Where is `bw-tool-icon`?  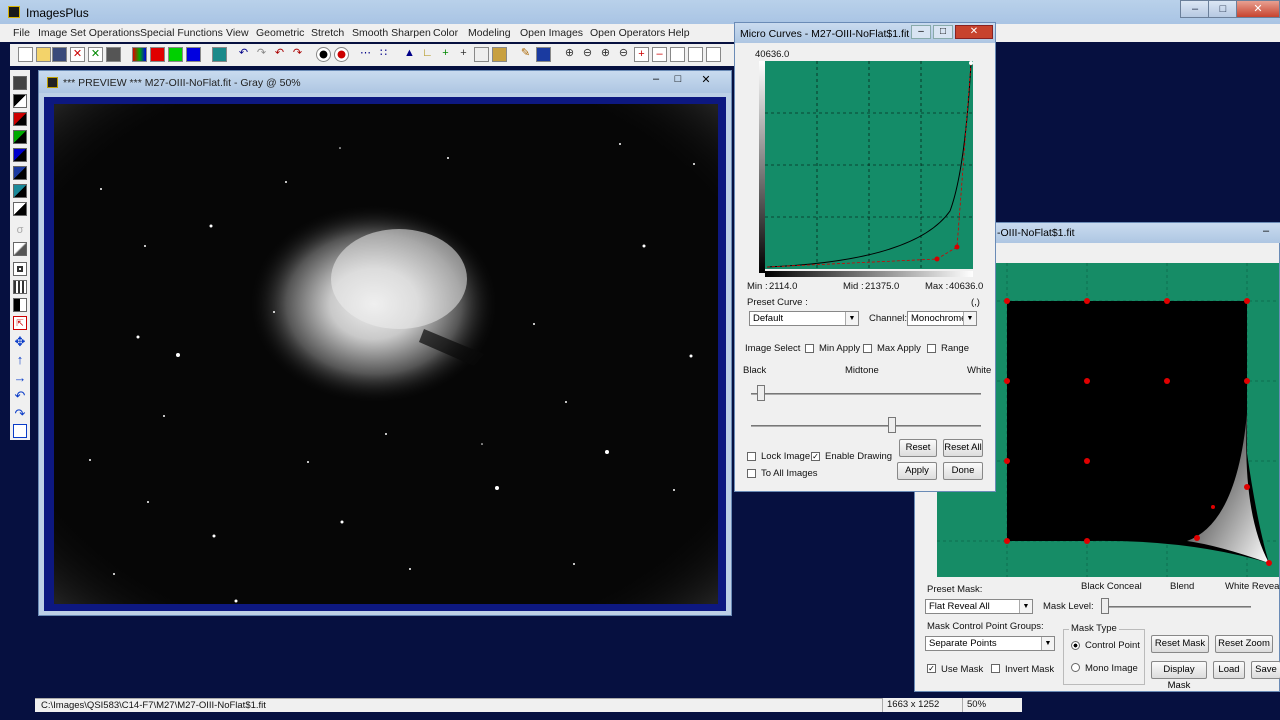 bw-tool-icon is located at coordinates (20, 101).